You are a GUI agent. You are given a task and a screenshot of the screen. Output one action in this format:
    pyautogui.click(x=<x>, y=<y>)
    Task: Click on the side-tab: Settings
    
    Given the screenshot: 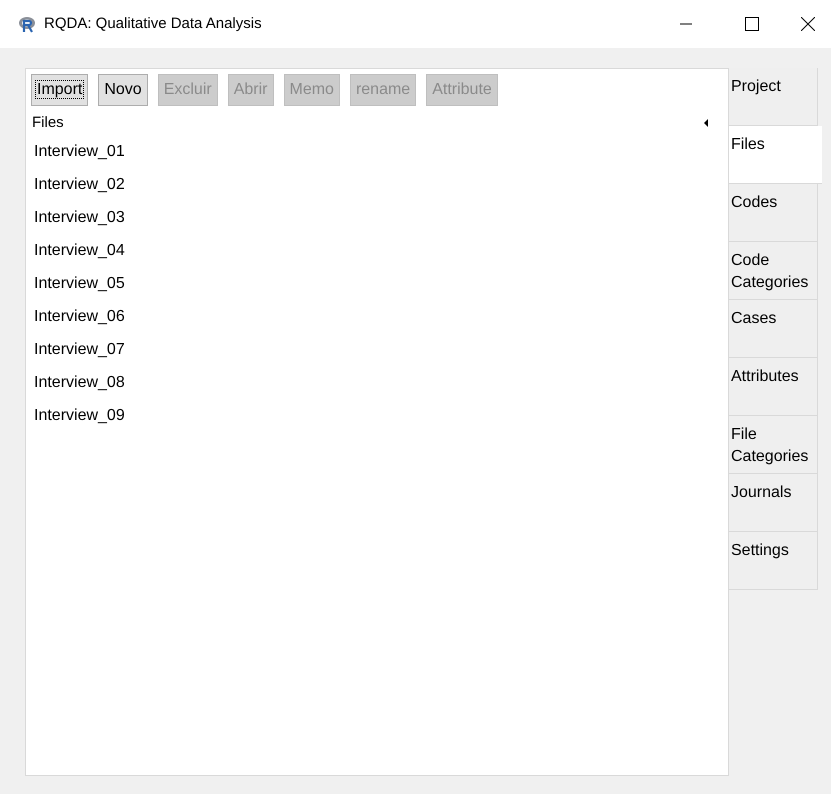 What is the action you would take?
    pyautogui.click(x=773, y=561)
    